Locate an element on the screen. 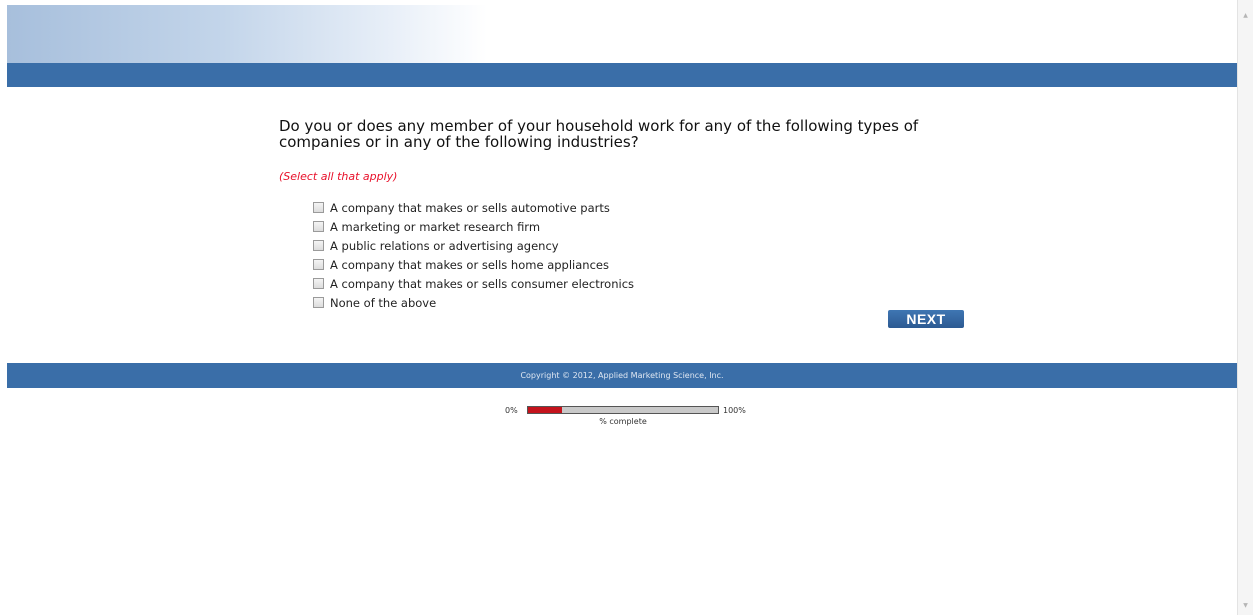 This screenshot has height=615, width=1253. option-public-relations: A public relations or advertising agency is located at coordinates (473, 245).